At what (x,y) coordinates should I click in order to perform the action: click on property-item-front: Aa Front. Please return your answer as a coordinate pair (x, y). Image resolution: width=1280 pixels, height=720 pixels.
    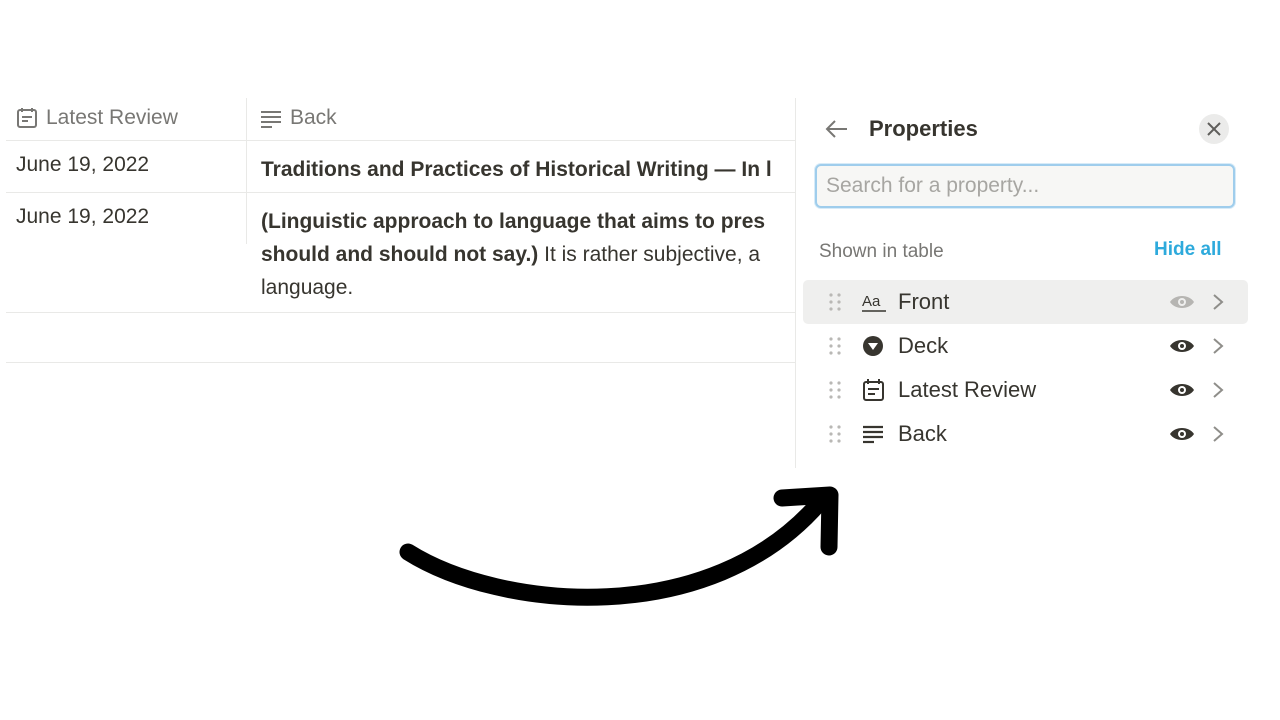
    Looking at the image, I should click on (1025, 302).